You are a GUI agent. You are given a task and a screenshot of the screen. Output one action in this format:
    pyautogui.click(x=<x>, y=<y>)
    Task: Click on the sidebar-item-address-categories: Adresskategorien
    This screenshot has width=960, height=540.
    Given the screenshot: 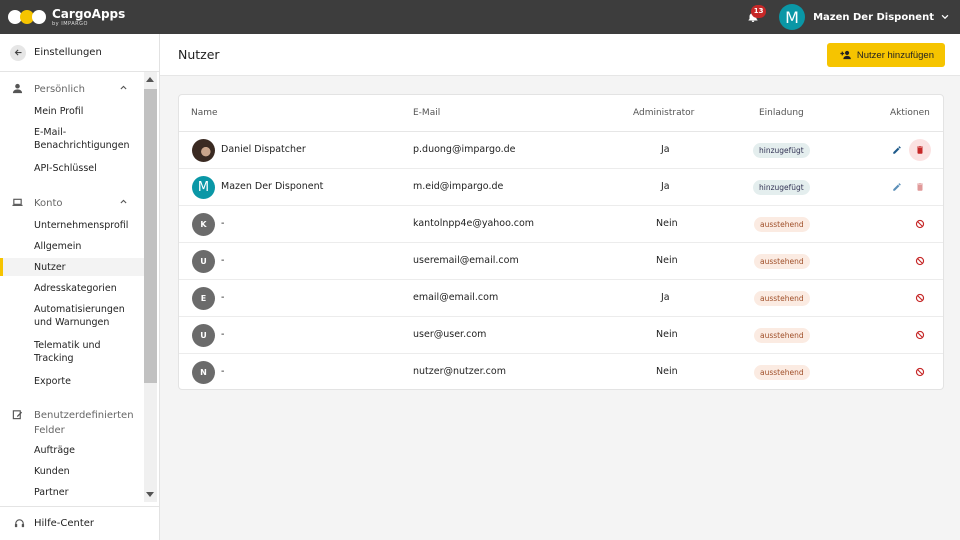 What is the action you would take?
    pyautogui.click(x=72, y=288)
    